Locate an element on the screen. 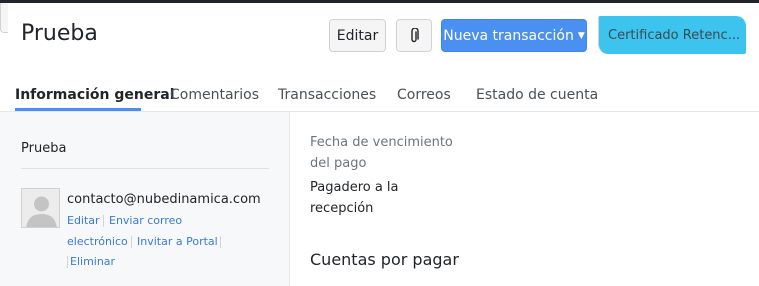 The image size is (759, 286). avatar is located at coordinates (40, 208).